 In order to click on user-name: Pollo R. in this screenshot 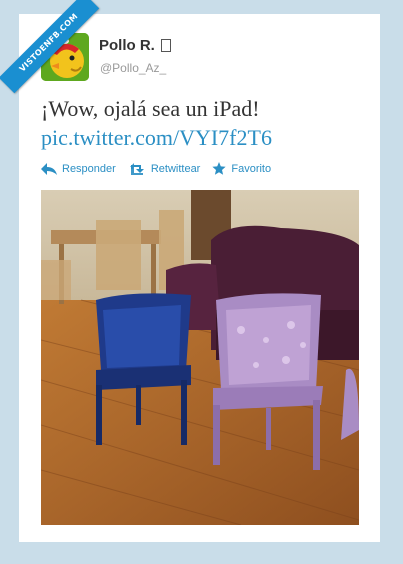, I will do `click(135, 45)`.